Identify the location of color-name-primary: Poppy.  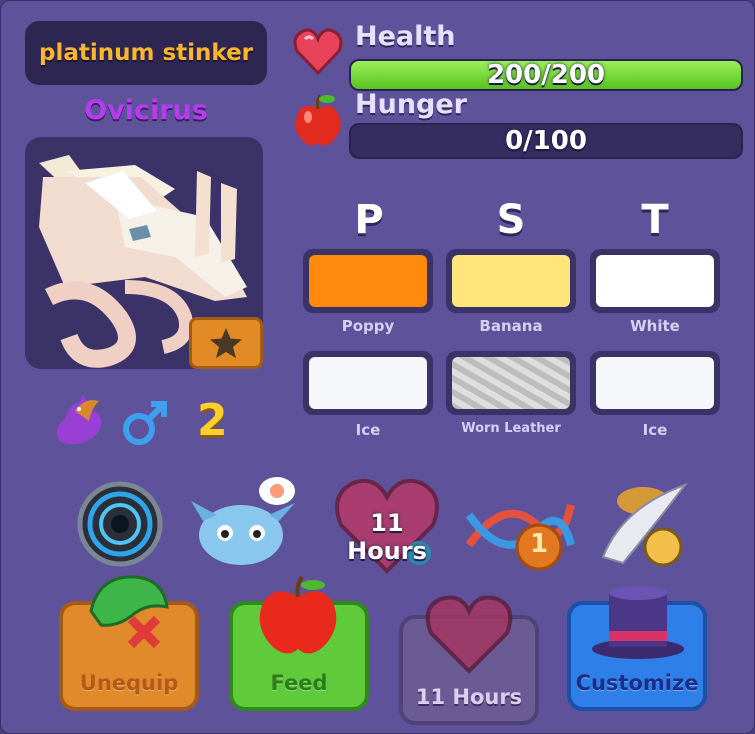
(368, 326).